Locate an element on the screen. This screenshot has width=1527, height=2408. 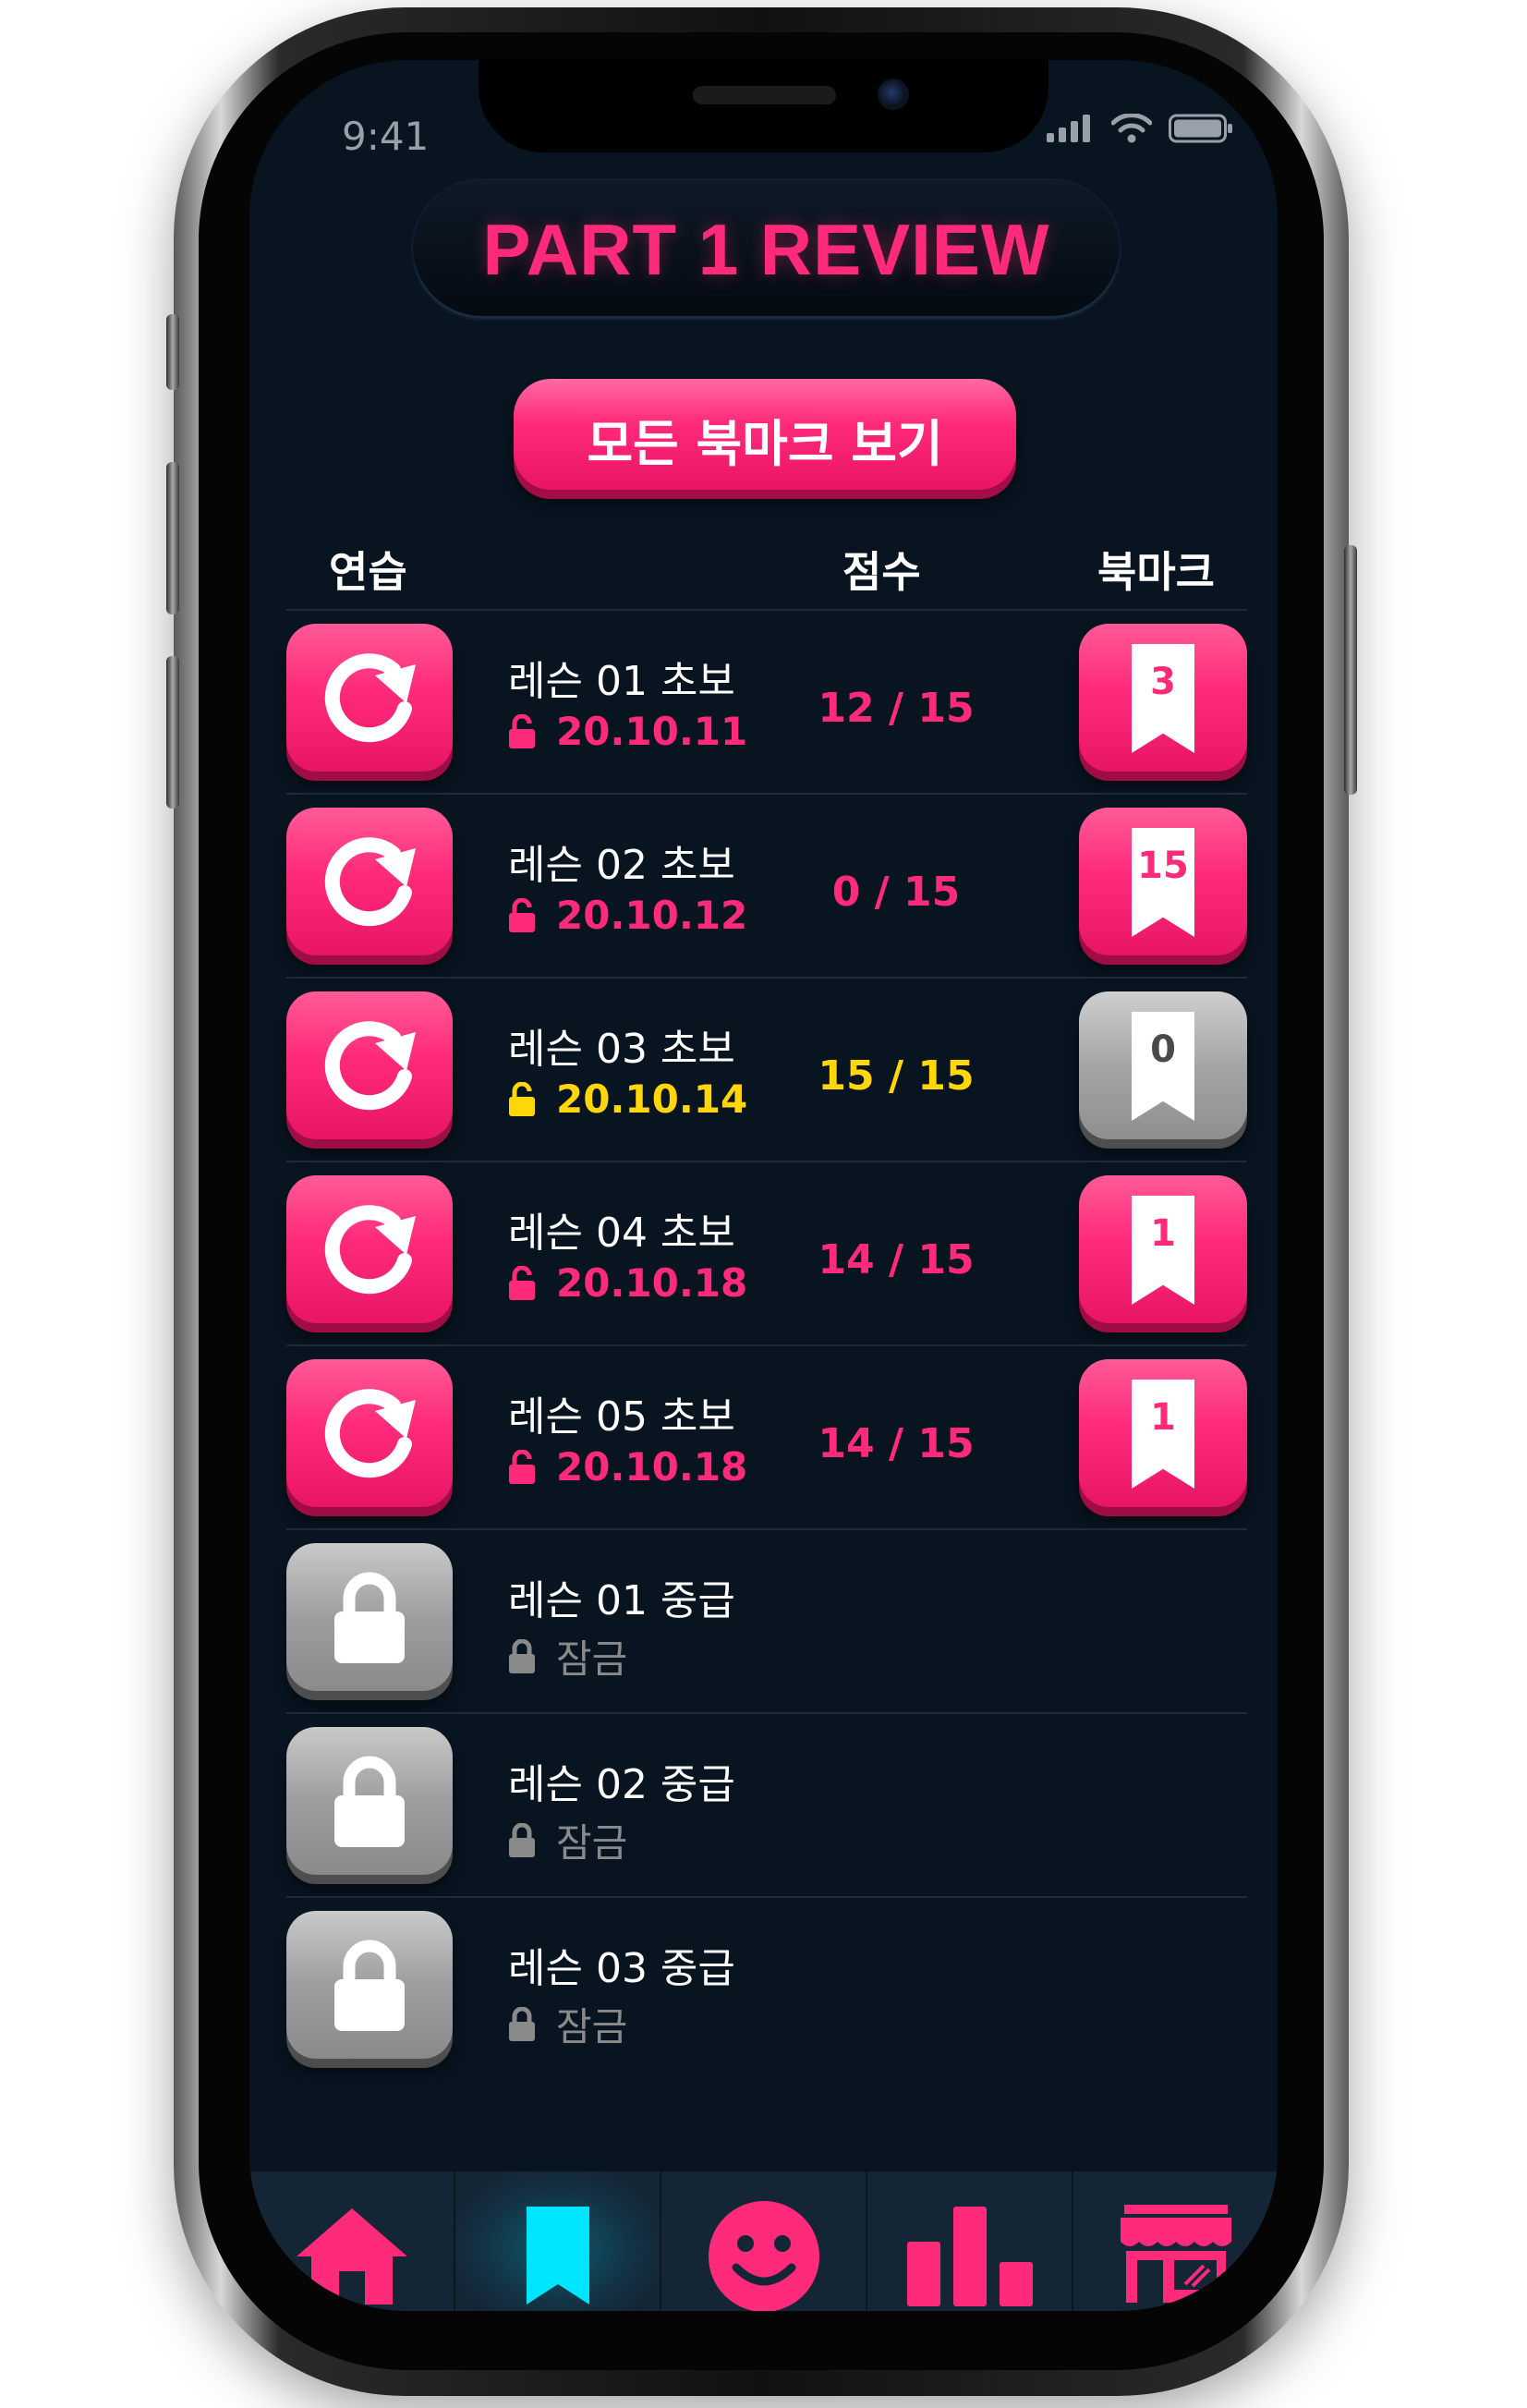
bookmark-count: 0 is located at coordinates (1163, 1049).